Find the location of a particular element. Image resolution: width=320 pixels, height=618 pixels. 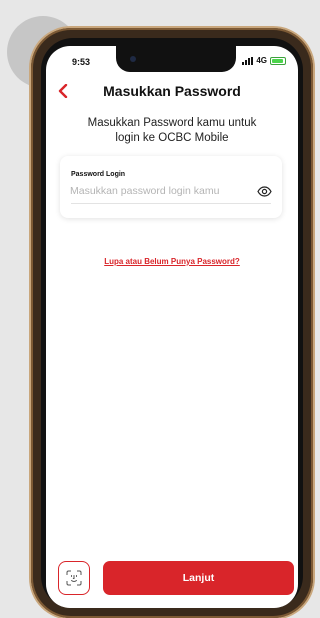

page-title: Masukkan Password is located at coordinates (172, 91).